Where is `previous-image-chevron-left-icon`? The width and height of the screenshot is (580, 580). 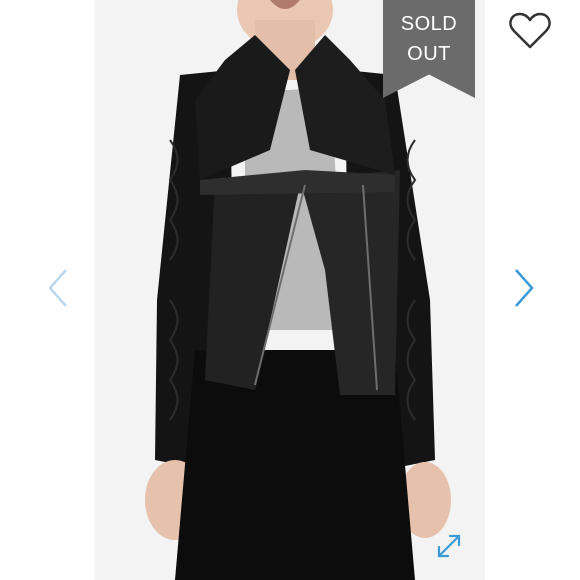
previous-image-chevron-left-icon is located at coordinates (58, 288).